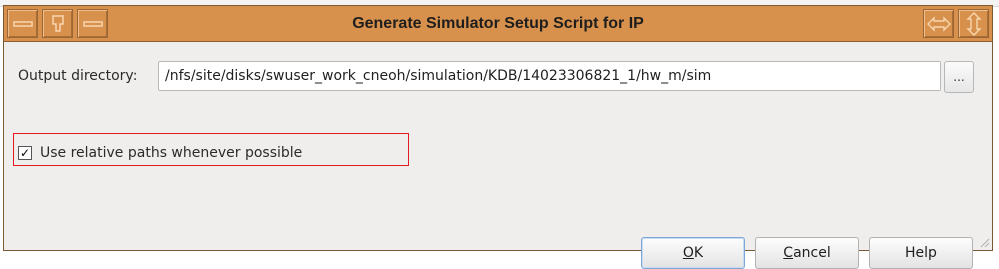  I want to click on dialog-title: Generate Simulator Setup Script for IP, so click(498, 23).